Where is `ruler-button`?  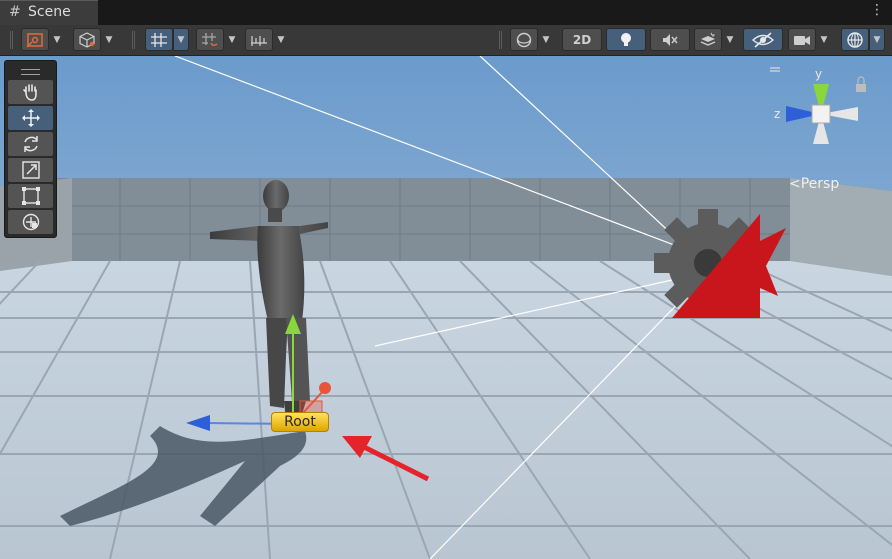
ruler-button is located at coordinates (259, 39).